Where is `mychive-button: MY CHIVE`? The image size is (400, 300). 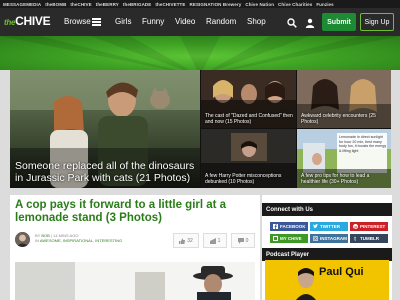 mychive-button: MY CHIVE is located at coordinates (289, 238).